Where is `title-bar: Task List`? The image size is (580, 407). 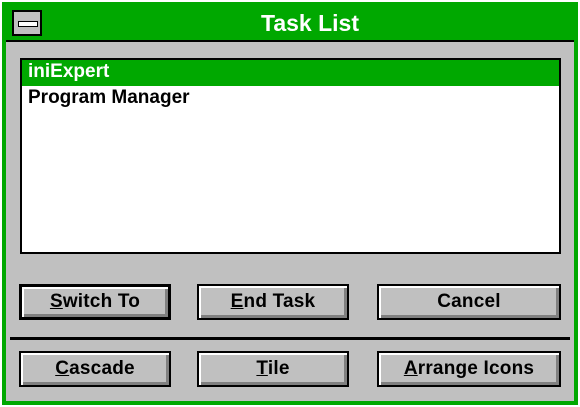
title-bar: Task List is located at coordinates (290, 24).